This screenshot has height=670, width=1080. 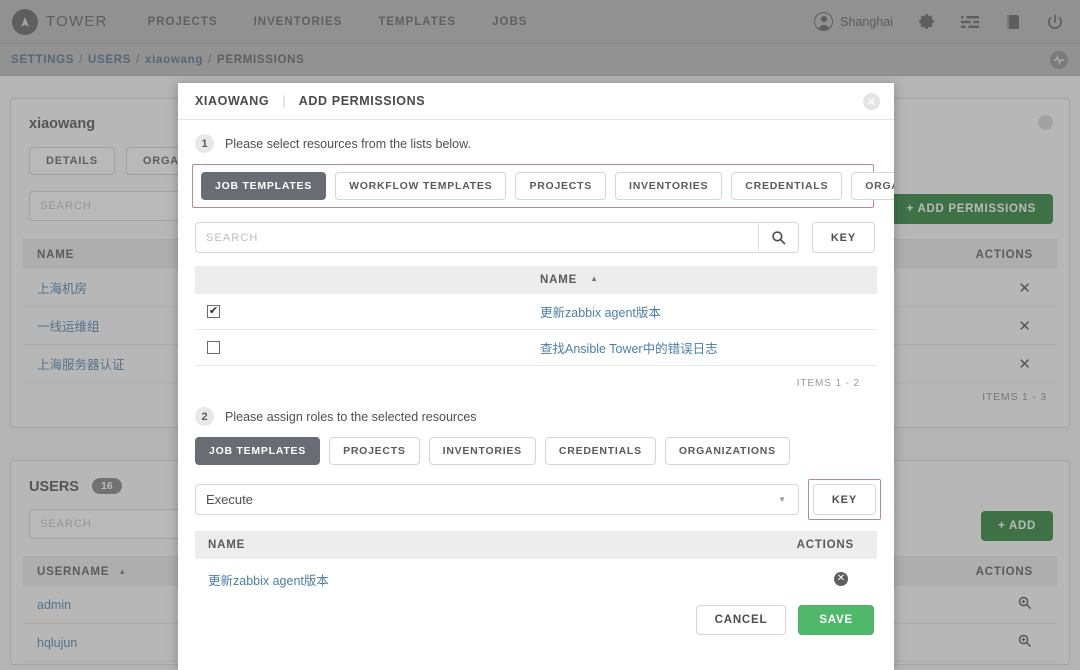 What do you see at coordinates (600, 311) in the screenshot?
I see `resource-name: 更新zabbix agent版本` at bounding box center [600, 311].